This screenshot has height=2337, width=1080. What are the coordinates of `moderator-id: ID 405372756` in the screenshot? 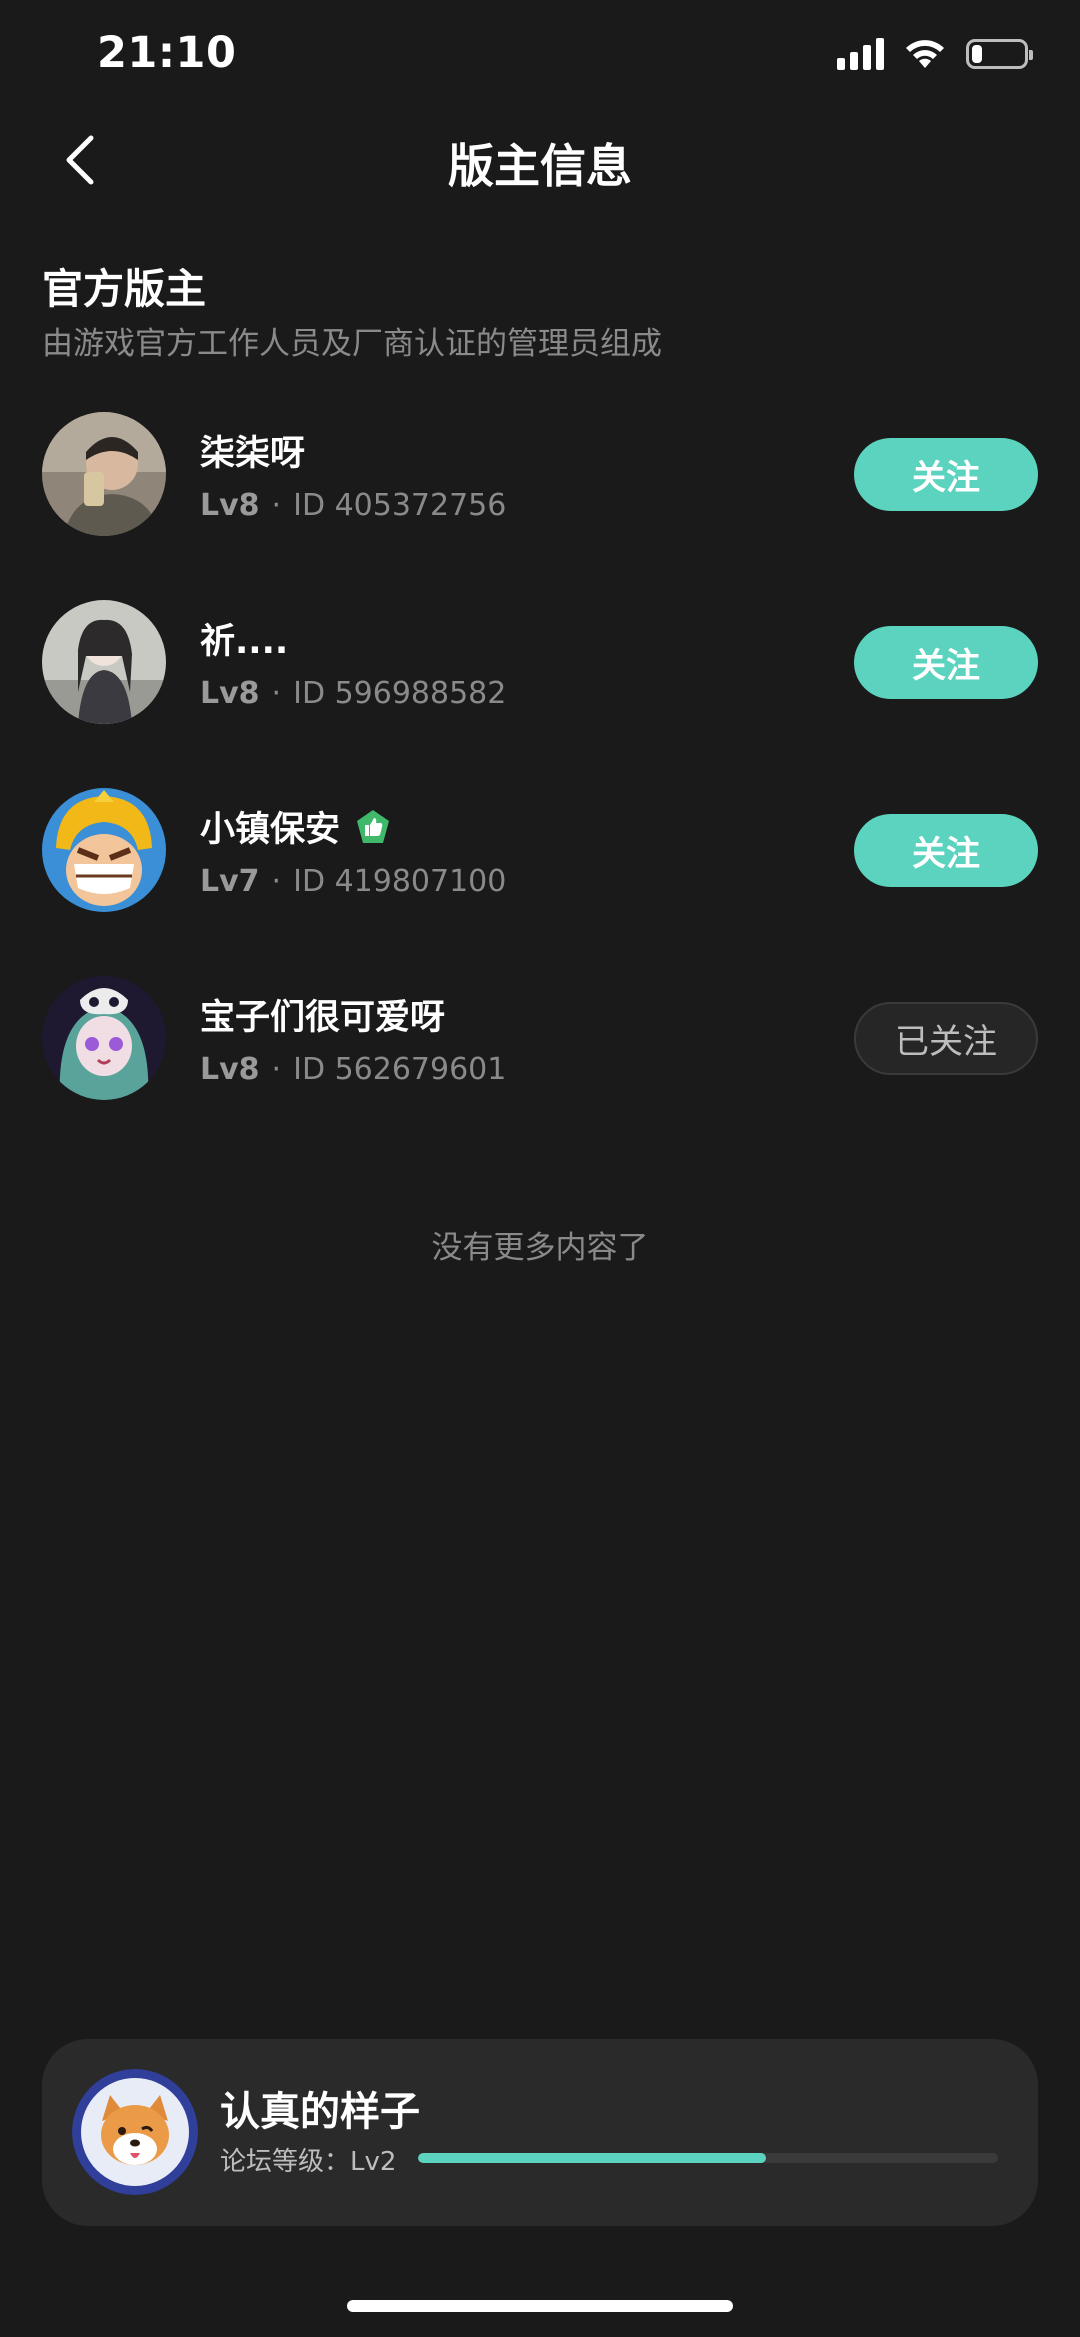 It's located at (400, 505).